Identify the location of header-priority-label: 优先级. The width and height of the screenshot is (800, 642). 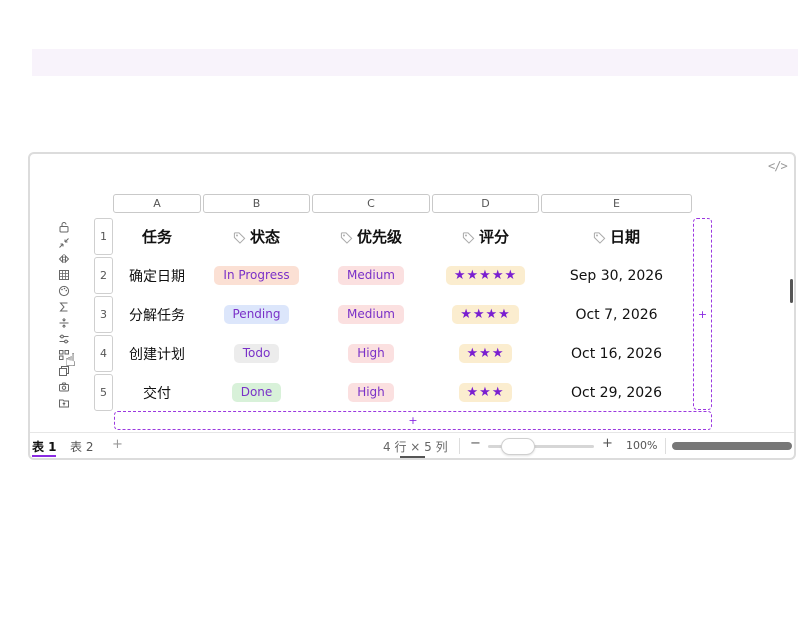
(379, 237).